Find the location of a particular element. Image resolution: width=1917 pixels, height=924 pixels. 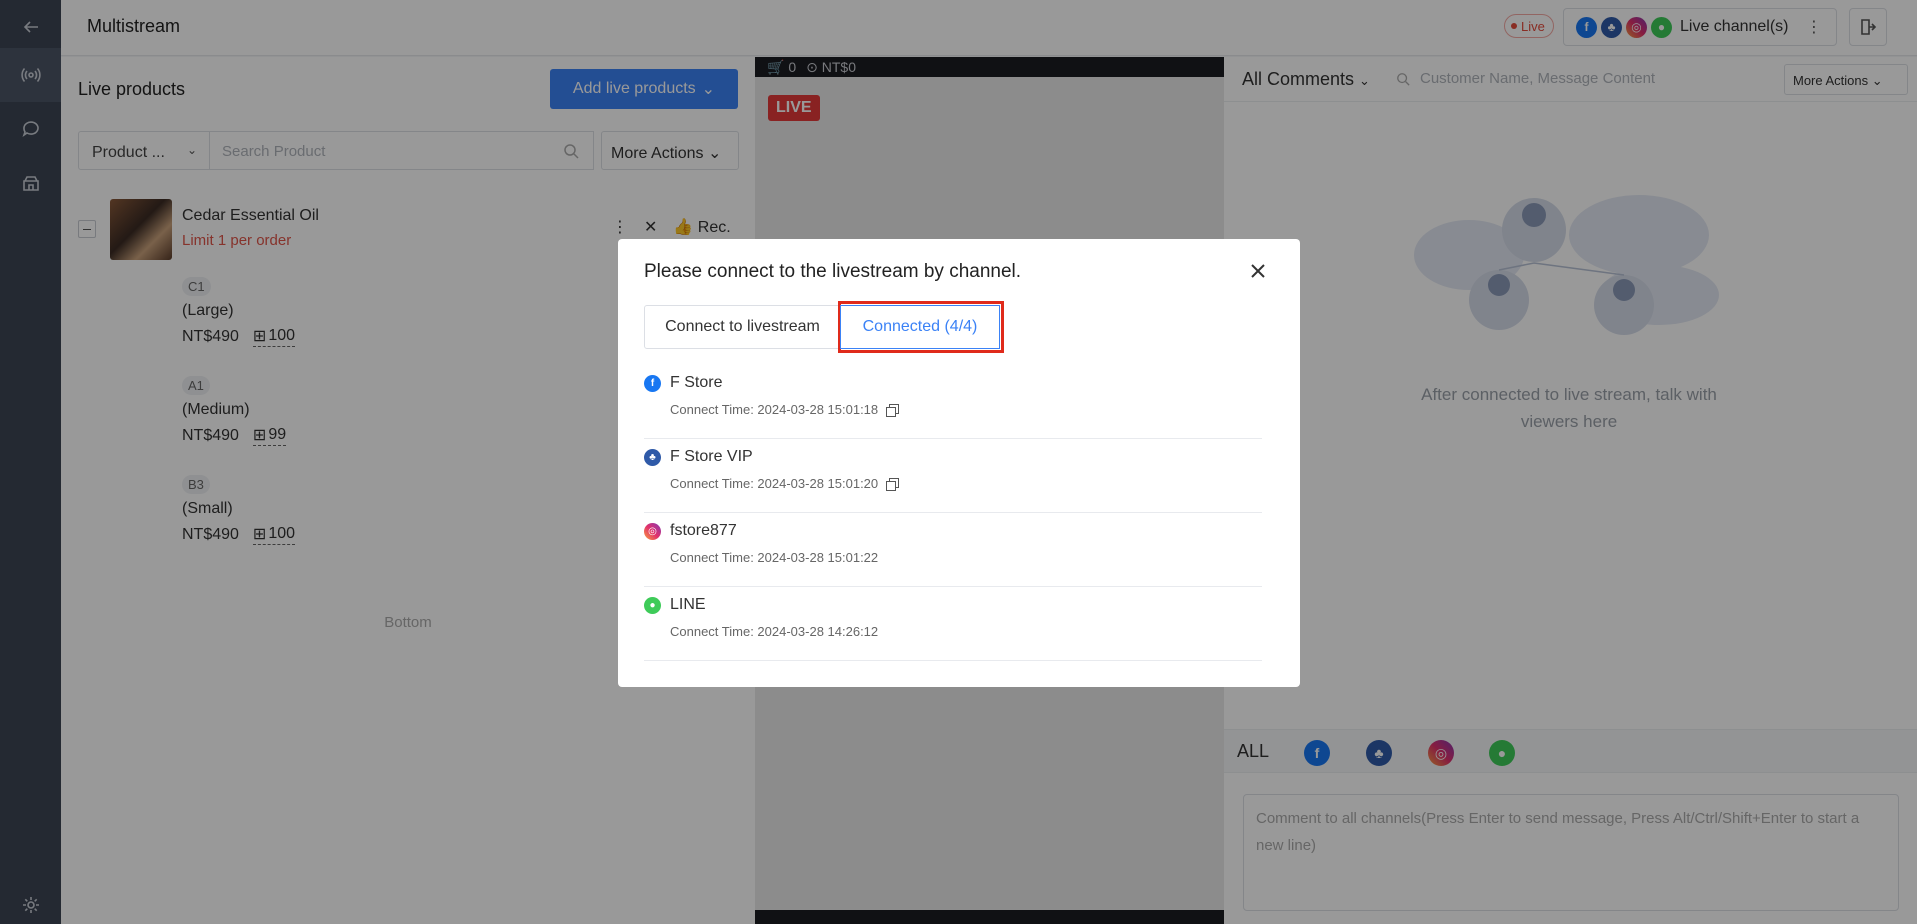

connection-time: Connect Time: 2024-03-28 14:26:12 is located at coordinates (774, 631).